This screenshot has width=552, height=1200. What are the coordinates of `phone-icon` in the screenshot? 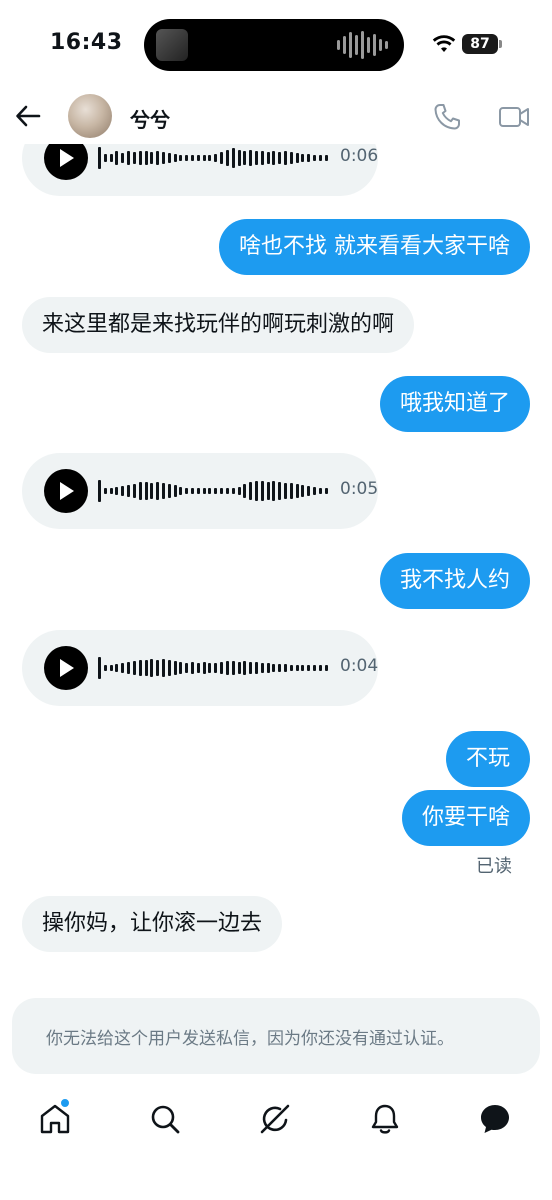 It's located at (447, 117).